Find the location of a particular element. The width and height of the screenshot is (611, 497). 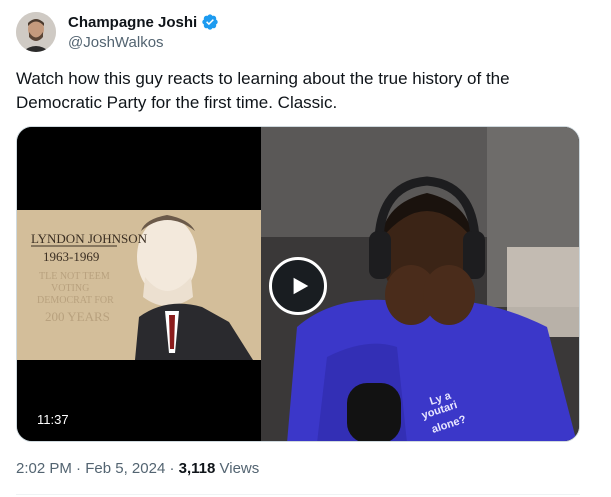

video-caption-name: LYNDON JOHNSON is located at coordinates (89, 238).